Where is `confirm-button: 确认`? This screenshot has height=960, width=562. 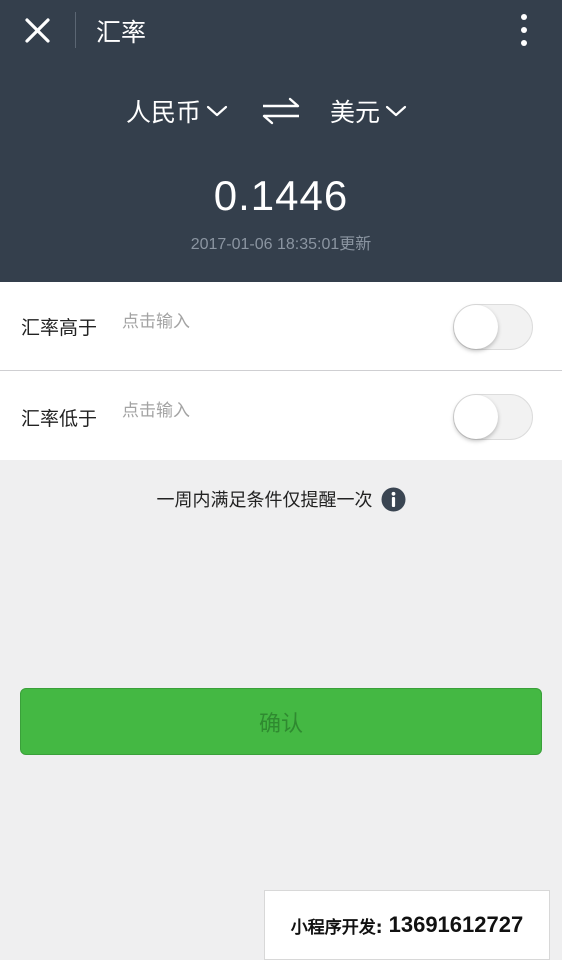
confirm-button: 确认 is located at coordinates (281, 721).